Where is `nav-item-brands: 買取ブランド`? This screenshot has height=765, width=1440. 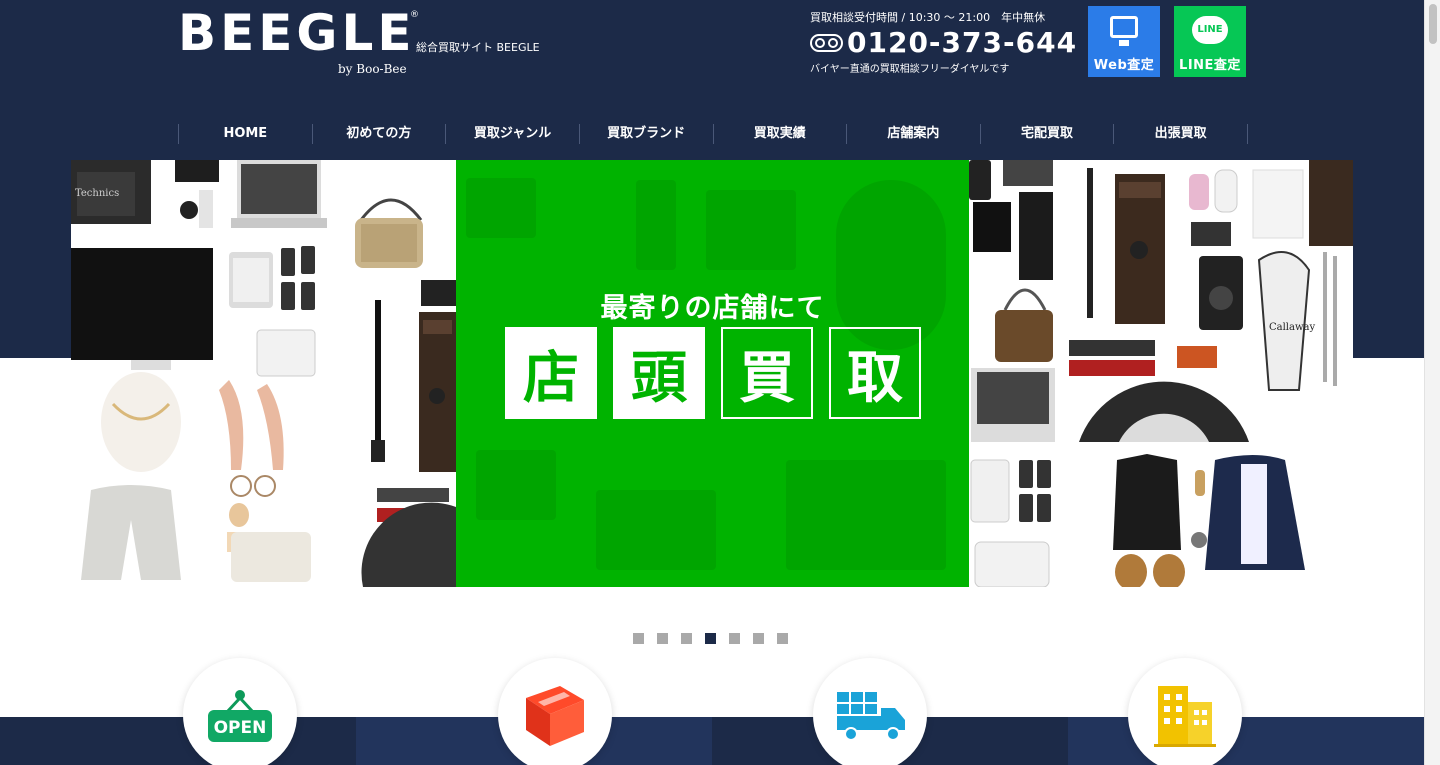
nav-item-brands: 買取ブランド is located at coordinates (645, 134).